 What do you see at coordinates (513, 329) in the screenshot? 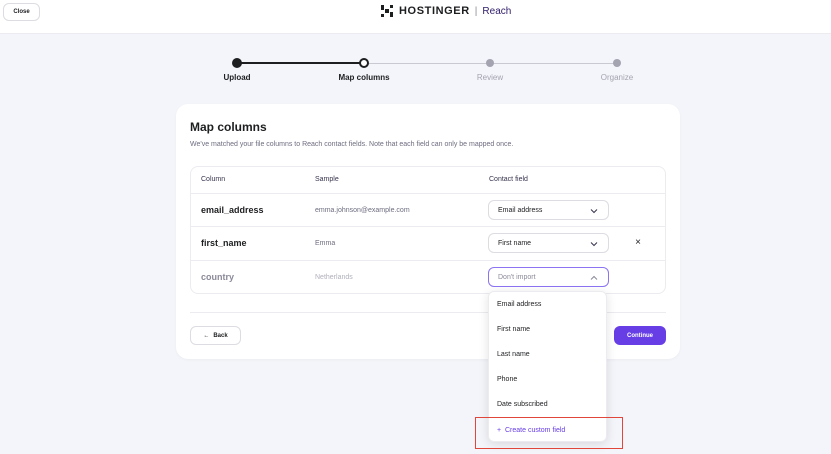
I see `dropdown-option-first-name: First name` at bounding box center [513, 329].